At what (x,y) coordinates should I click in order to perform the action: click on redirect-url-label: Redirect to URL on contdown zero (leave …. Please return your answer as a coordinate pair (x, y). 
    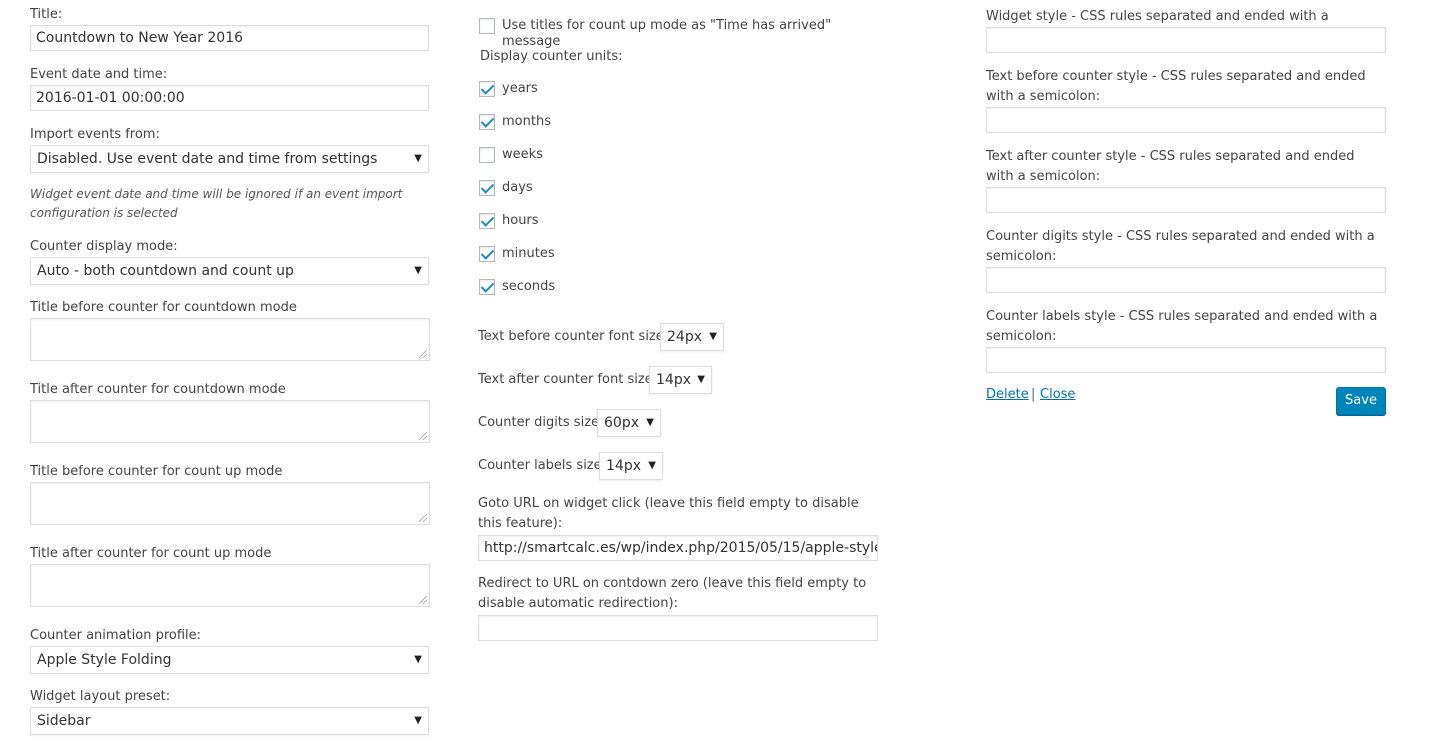
    Looking at the image, I should click on (672, 593).